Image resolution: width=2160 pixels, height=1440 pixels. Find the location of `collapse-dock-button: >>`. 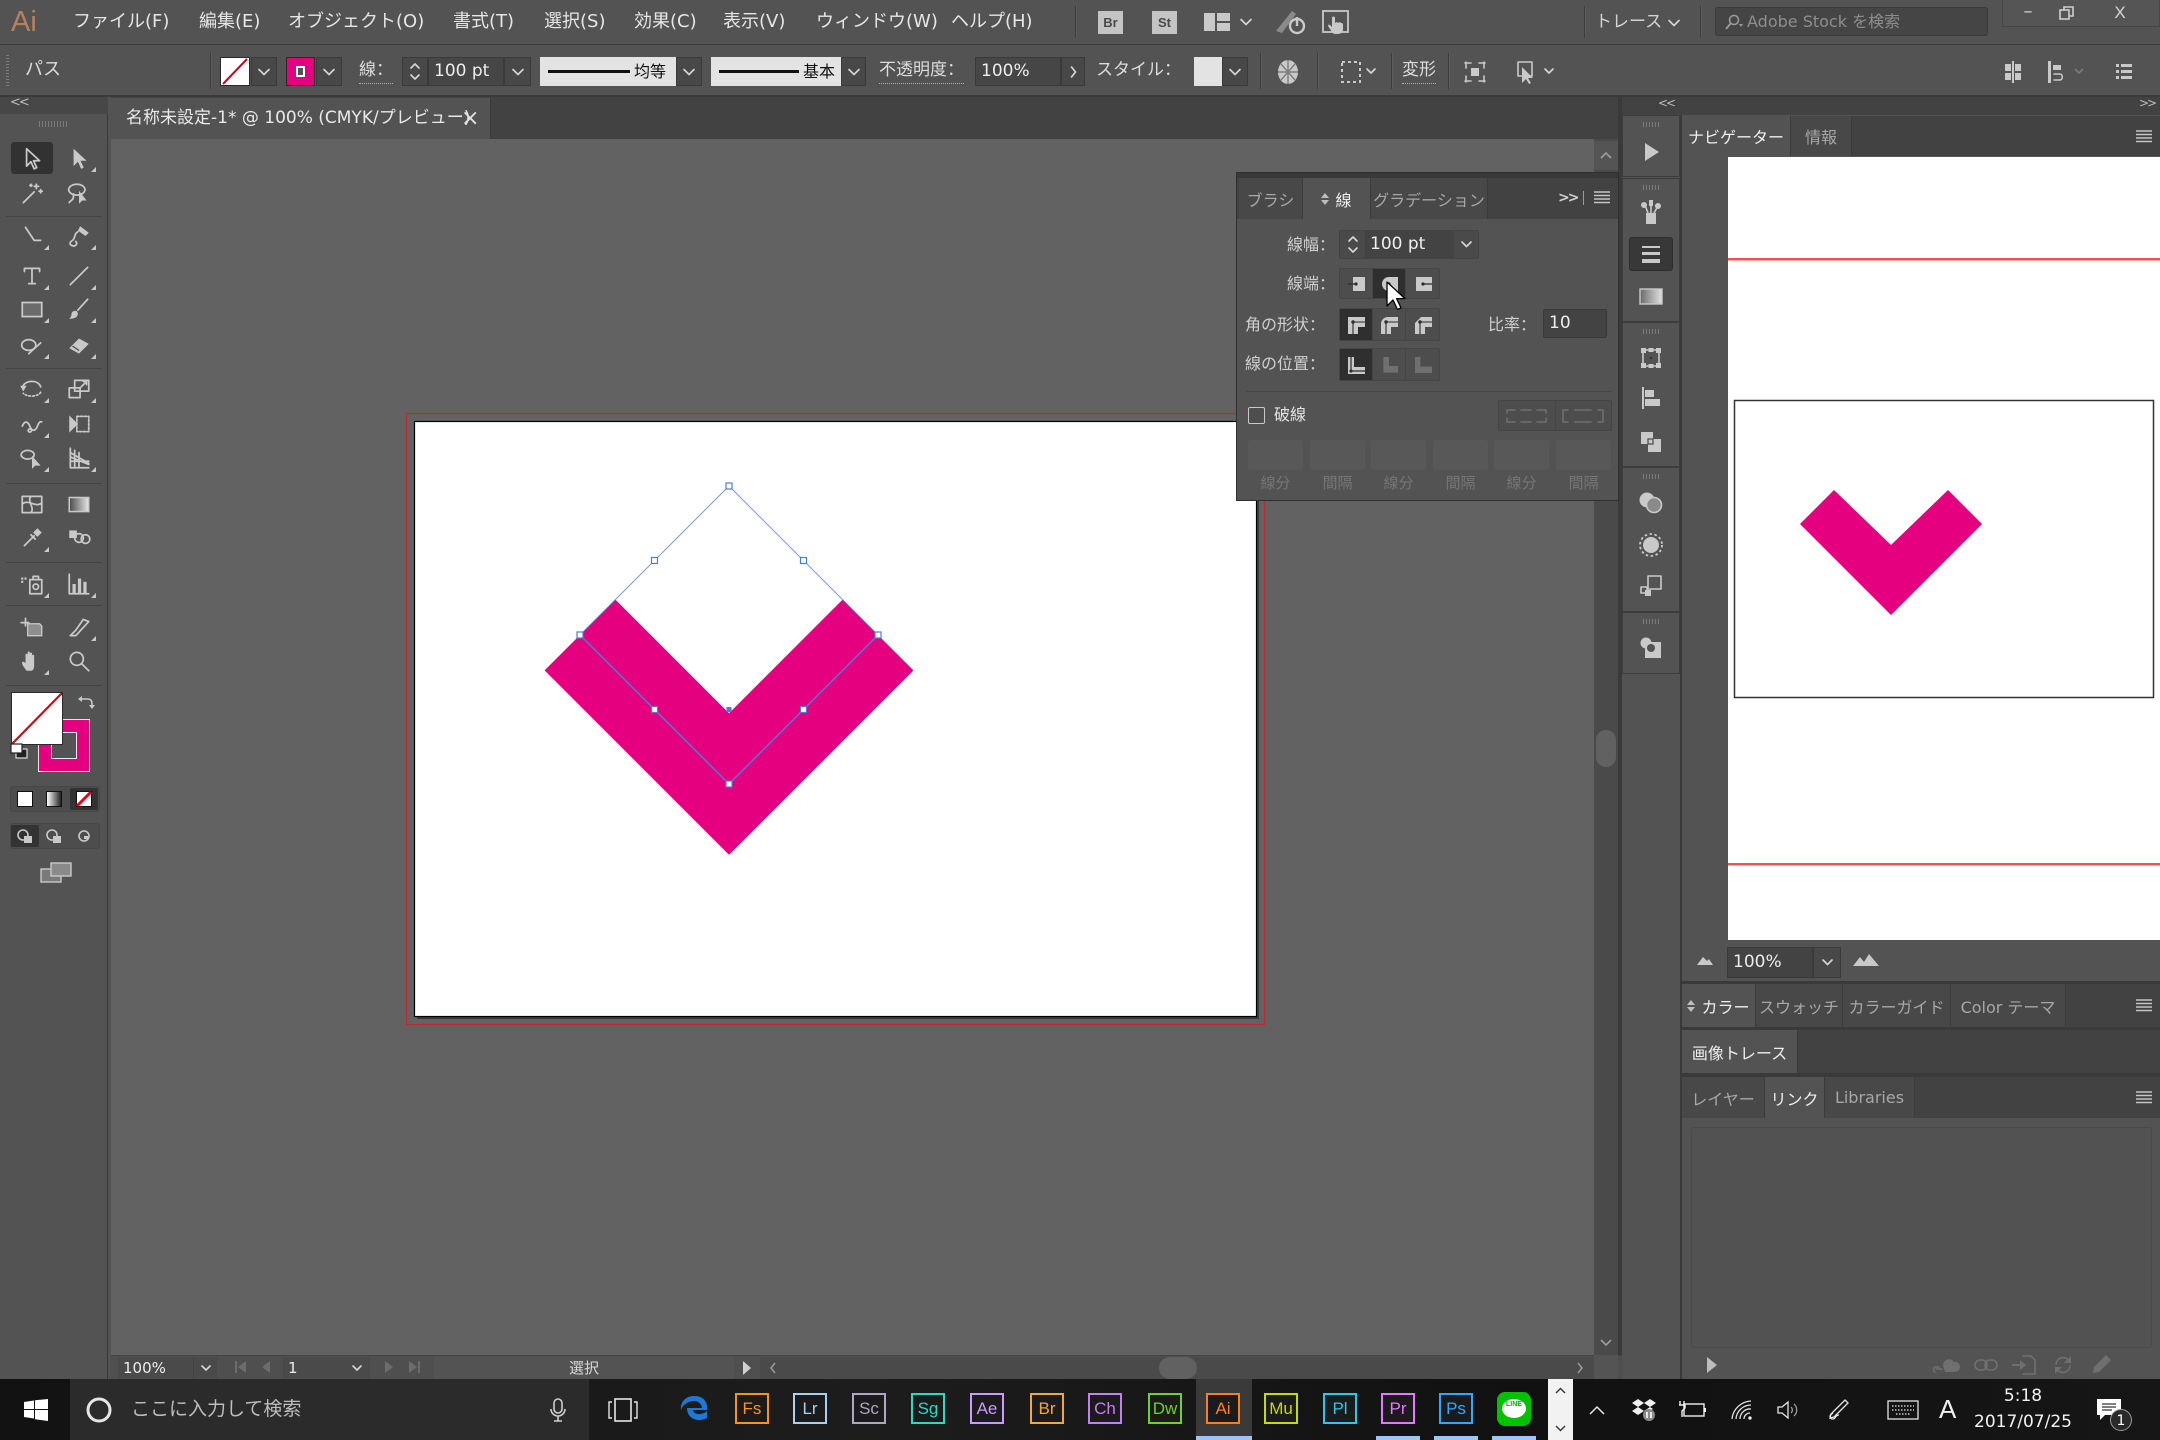

collapse-dock-button: >> is located at coordinates (2148, 103).